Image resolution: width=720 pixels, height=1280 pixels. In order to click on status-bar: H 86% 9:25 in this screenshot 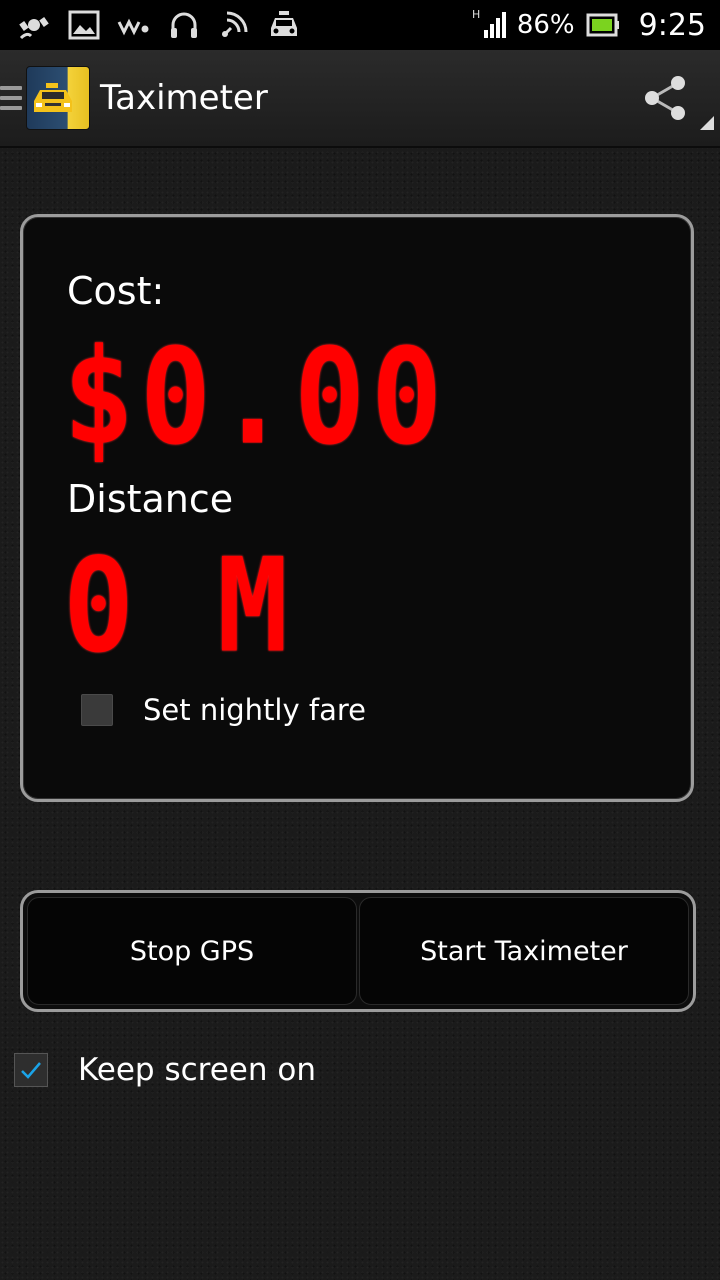, I will do `click(360, 25)`.